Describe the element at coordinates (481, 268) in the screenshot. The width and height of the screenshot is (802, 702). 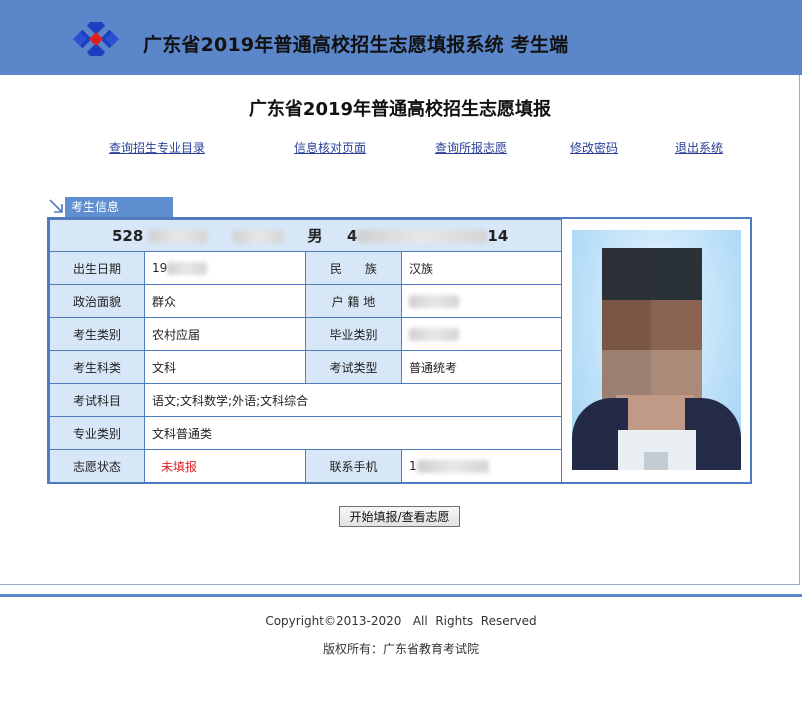
I see `ethnicity-value: 汉族` at that location.